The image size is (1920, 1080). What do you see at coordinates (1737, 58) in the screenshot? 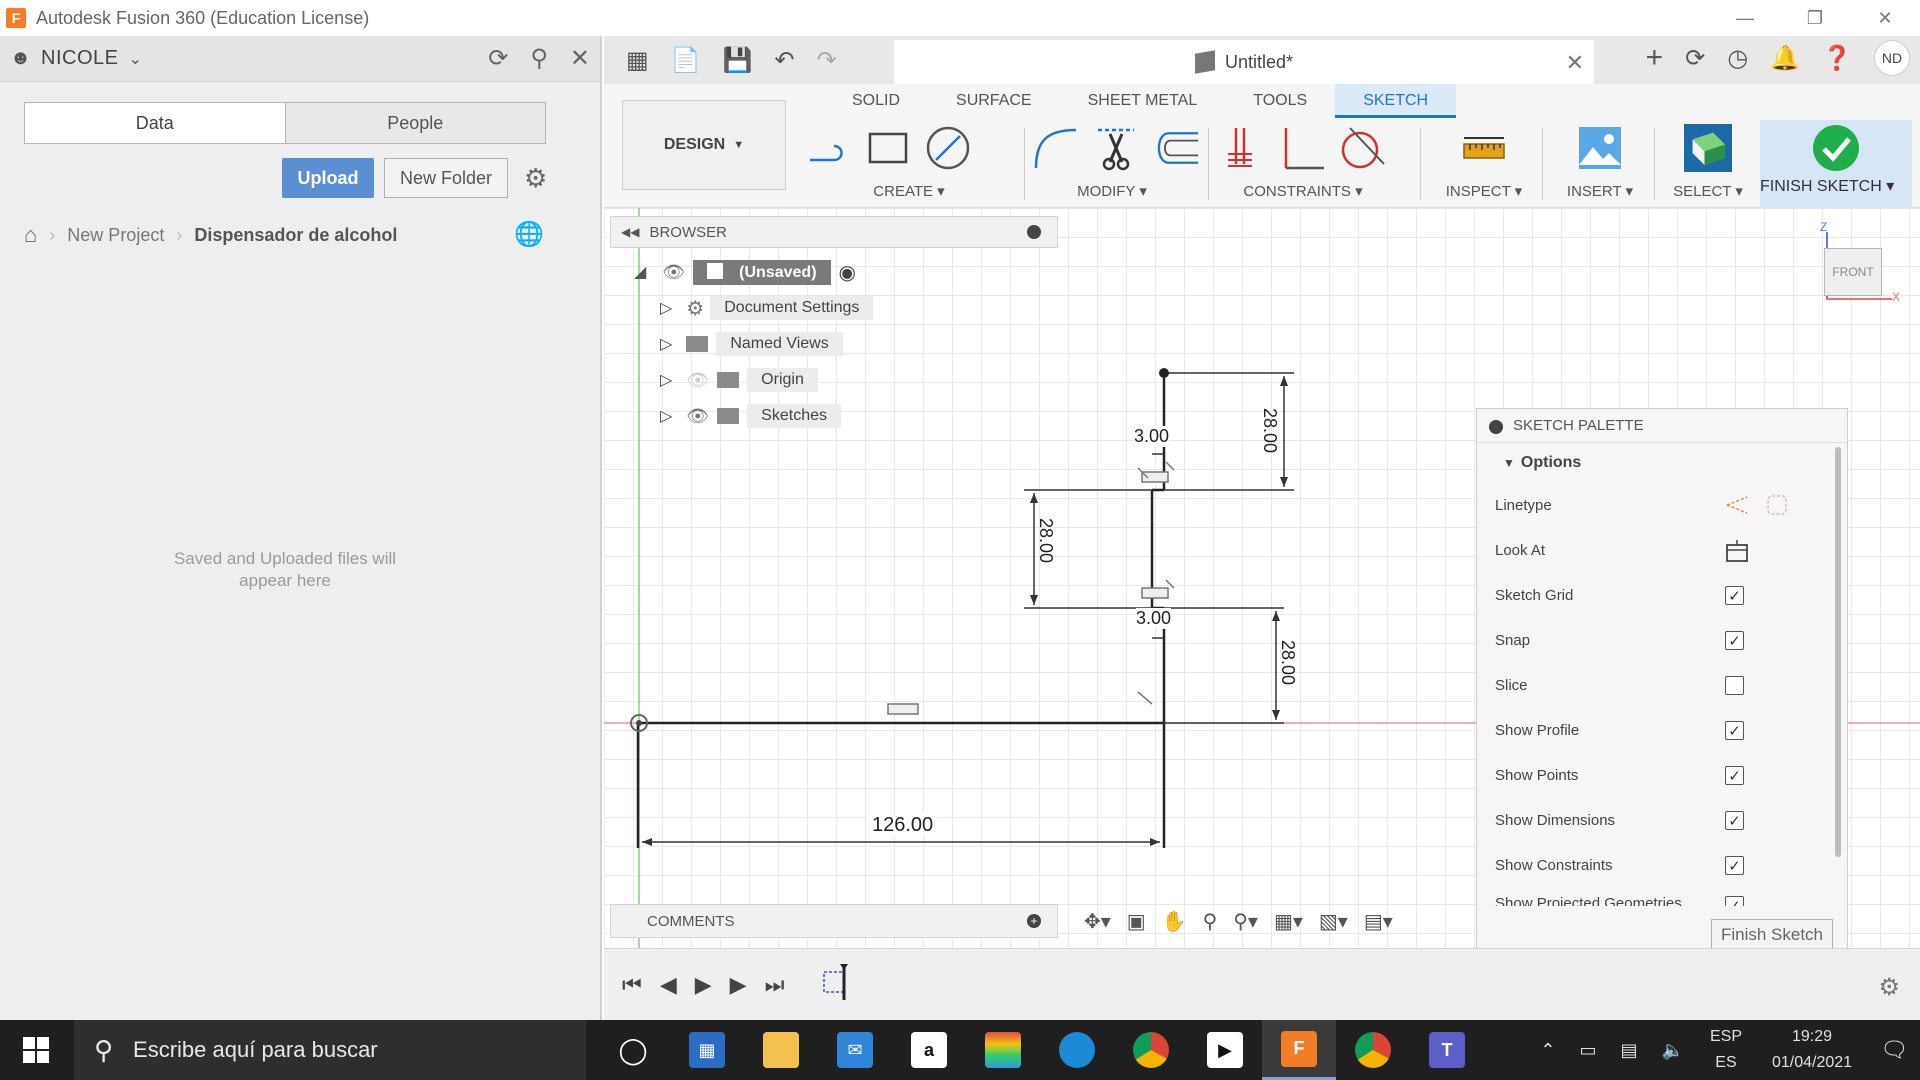
I see `job-status-icon: ◷` at bounding box center [1737, 58].